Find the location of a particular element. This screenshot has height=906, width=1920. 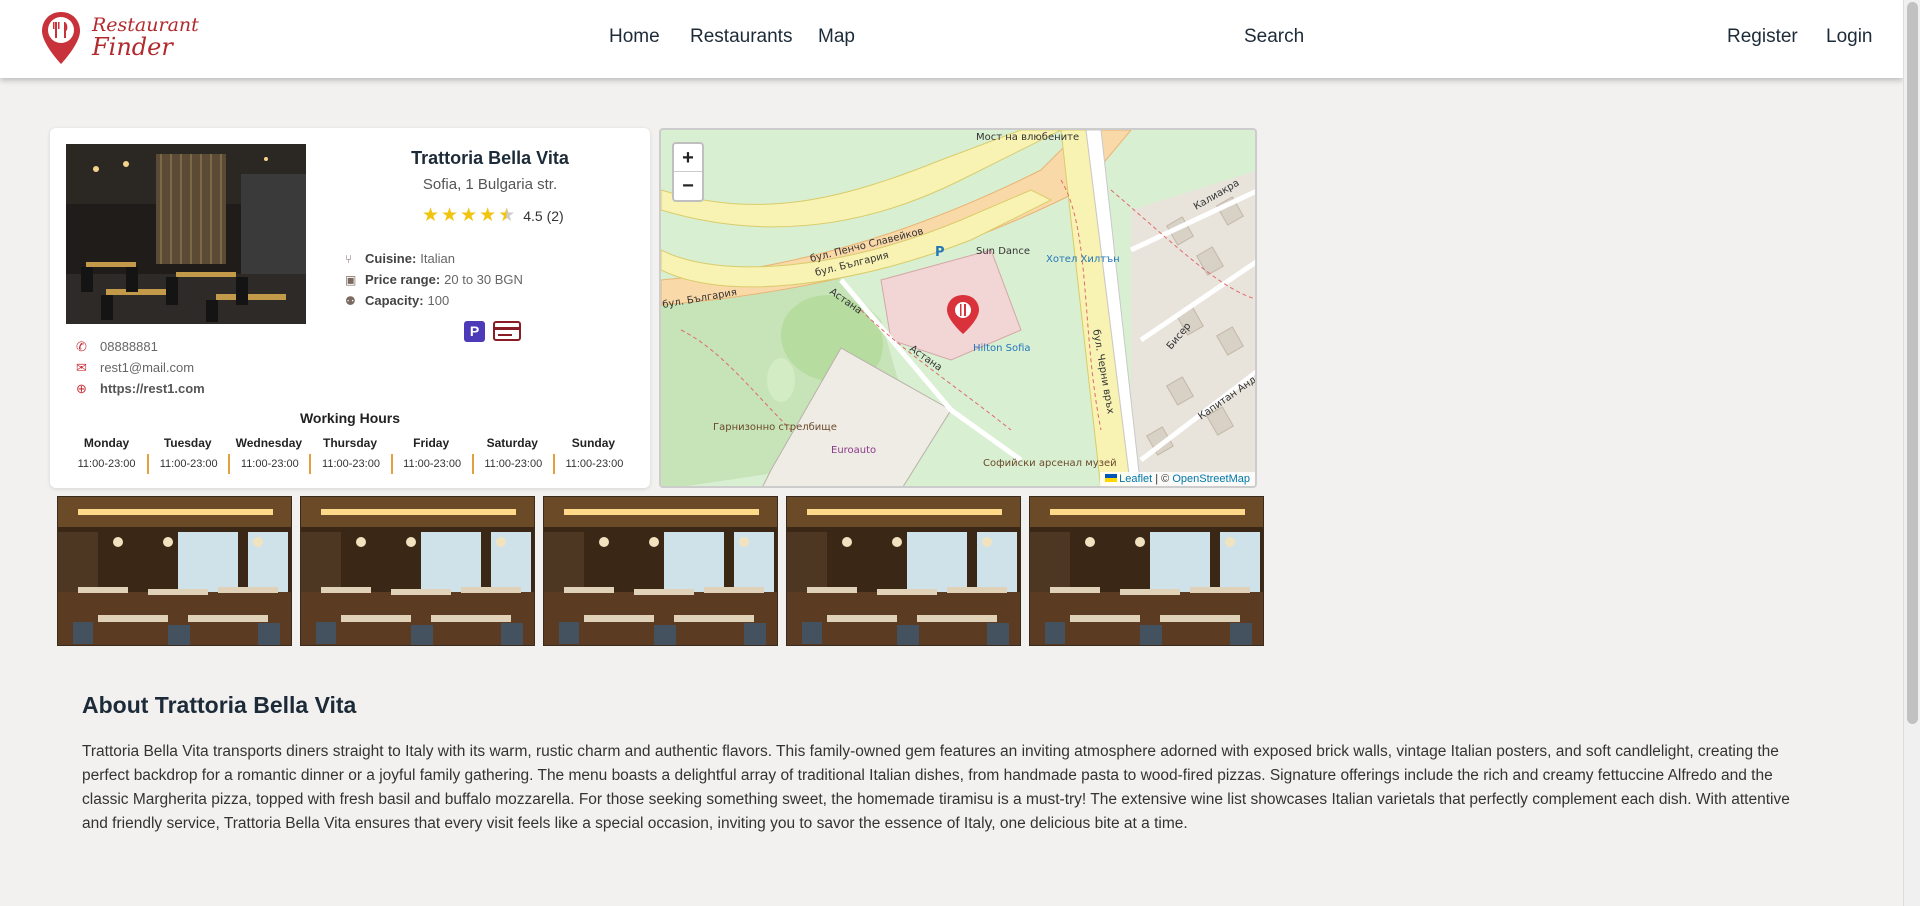

map-label: Hilton Sofia is located at coordinates (1002, 348).